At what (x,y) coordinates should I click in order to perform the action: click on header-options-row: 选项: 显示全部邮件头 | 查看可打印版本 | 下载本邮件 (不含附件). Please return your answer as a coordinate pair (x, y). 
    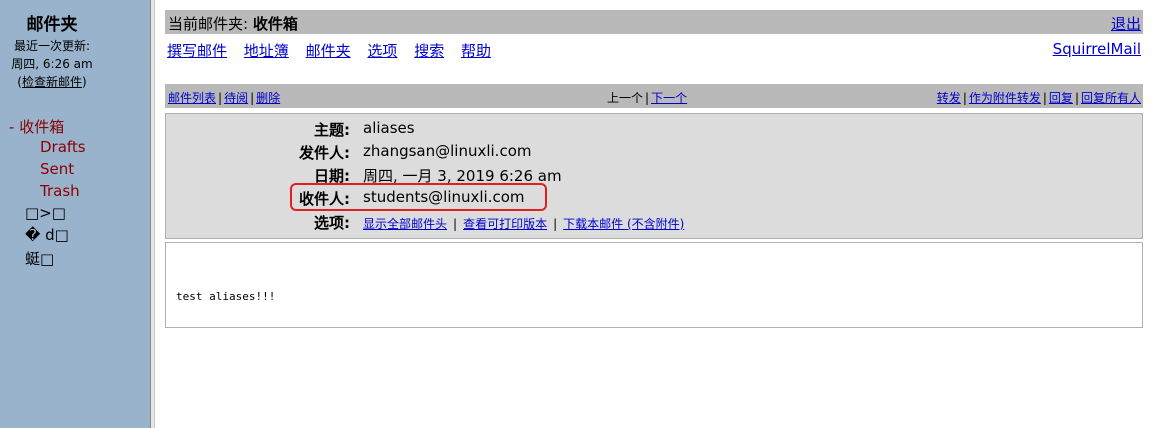
    Looking at the image, I should click on (654, 223).